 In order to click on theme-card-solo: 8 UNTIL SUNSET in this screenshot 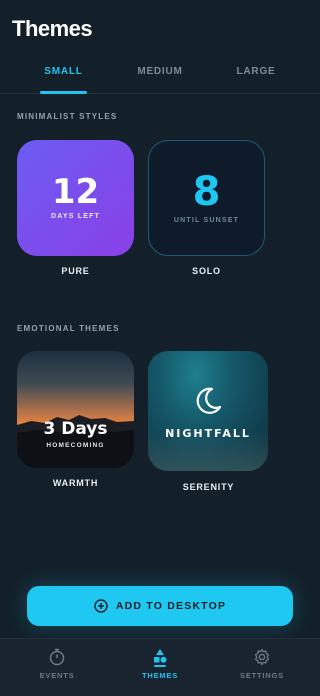, I will do `click(206, 198)`.